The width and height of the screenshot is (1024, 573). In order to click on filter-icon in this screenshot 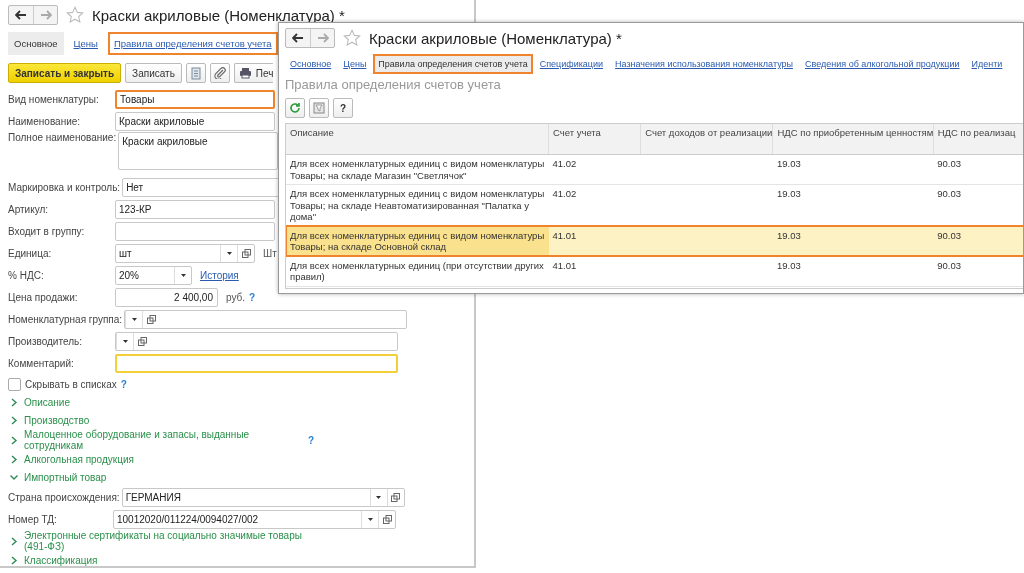, I will do `click(319, 108)`.